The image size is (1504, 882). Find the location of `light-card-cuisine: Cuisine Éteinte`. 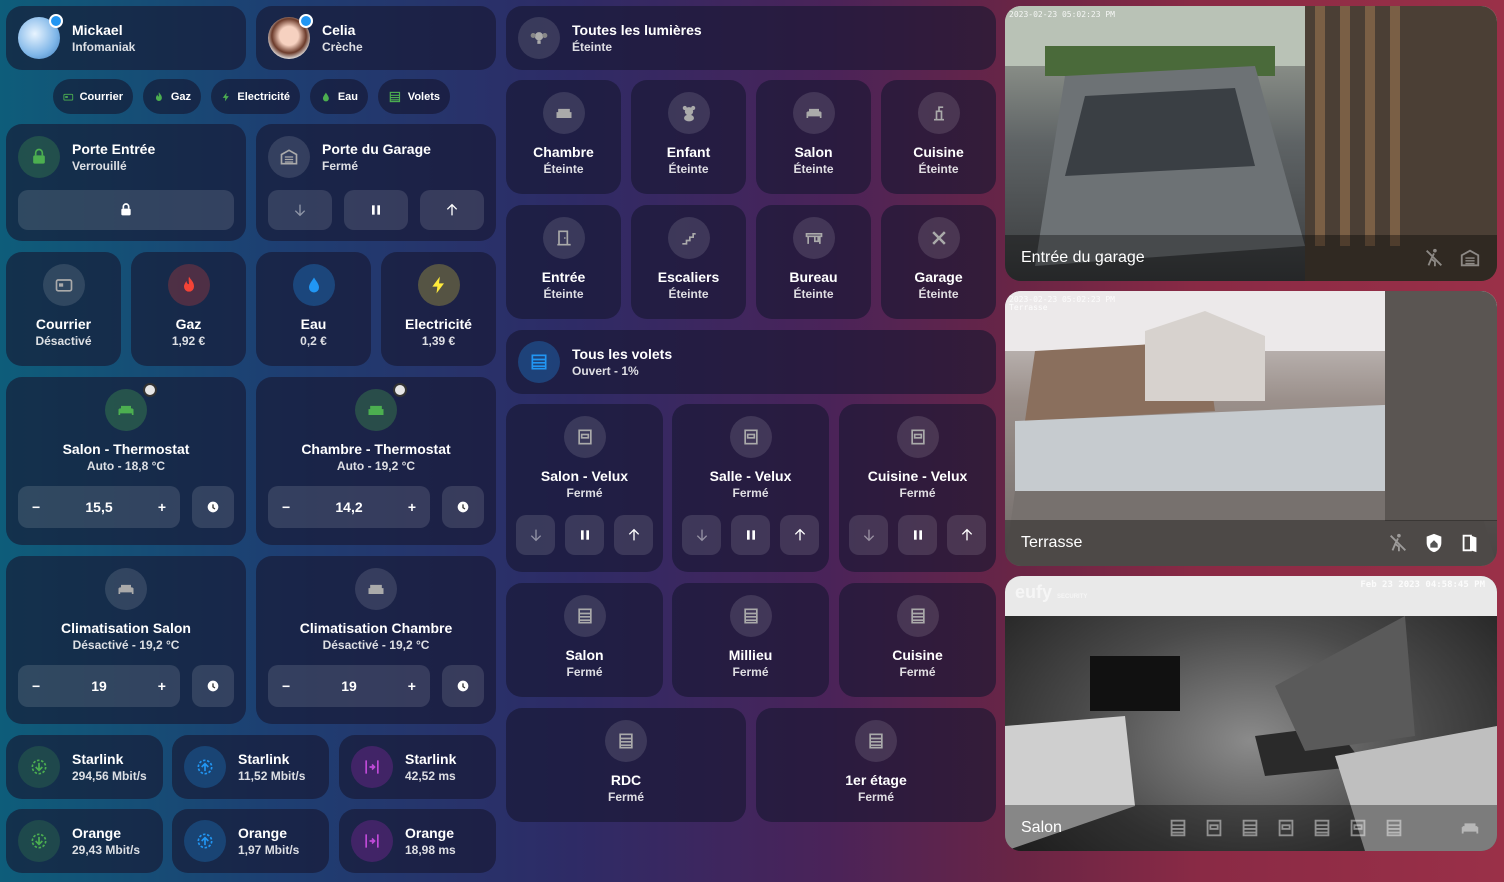

light-card-cuisine: Cuisine Éteinte is located at coordinates (938, 137).